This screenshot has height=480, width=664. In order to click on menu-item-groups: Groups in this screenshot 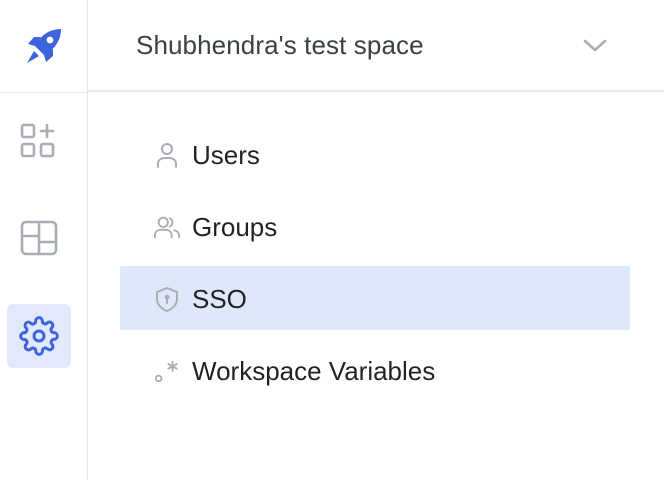, I will do `click(375, 226)`.